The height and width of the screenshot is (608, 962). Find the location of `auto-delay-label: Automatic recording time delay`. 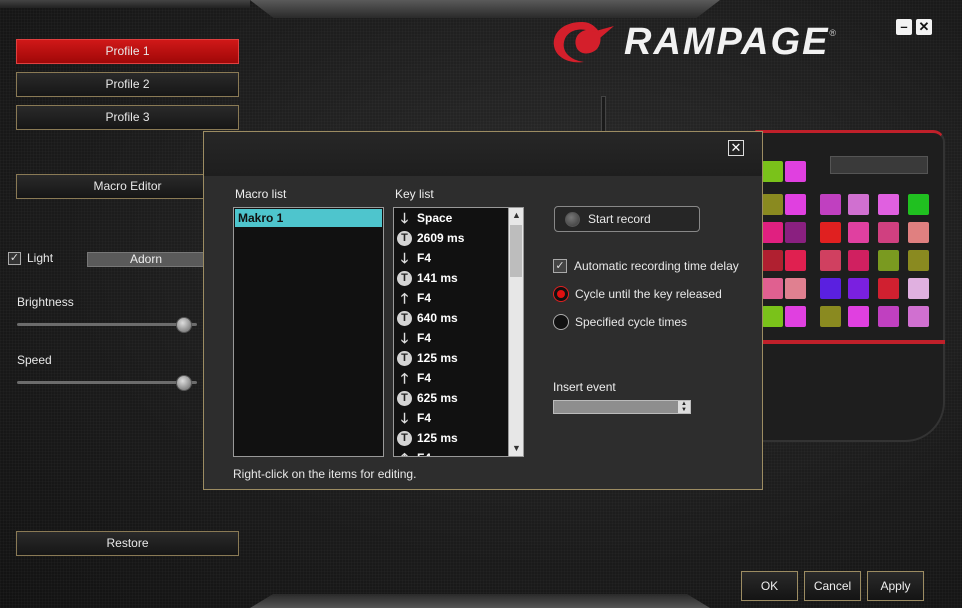

auto-delay-label: Automatic recording time delay is located at coordinates (656, 266).